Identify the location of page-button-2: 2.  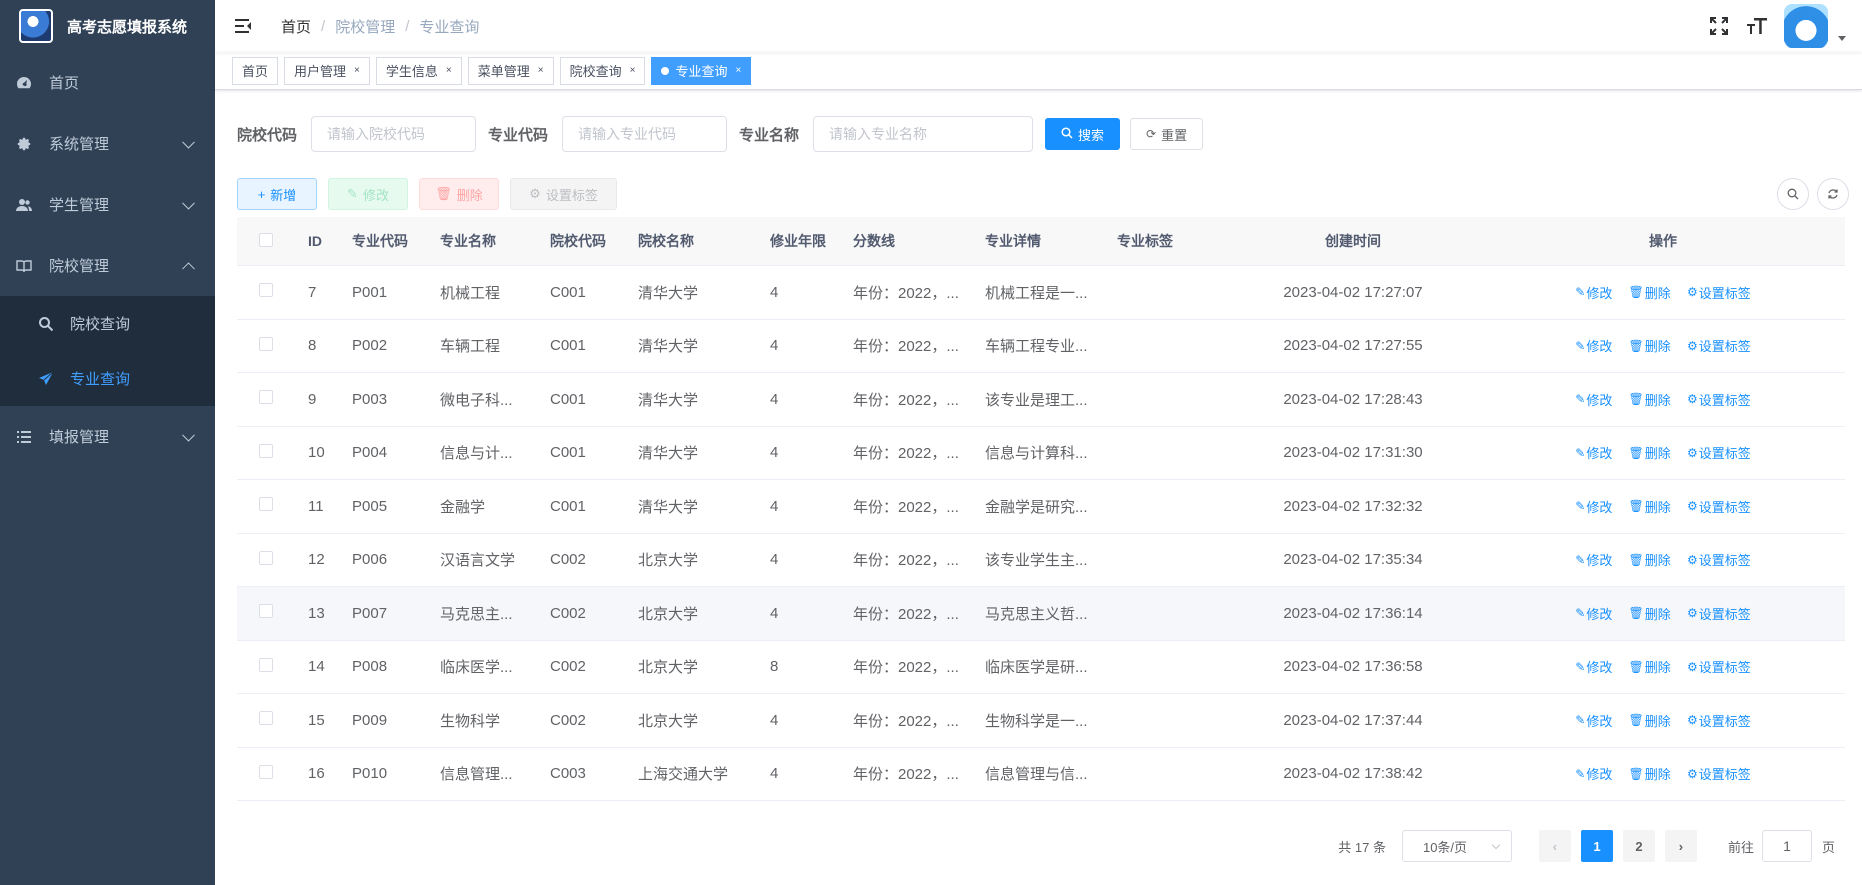
(1638, 846).